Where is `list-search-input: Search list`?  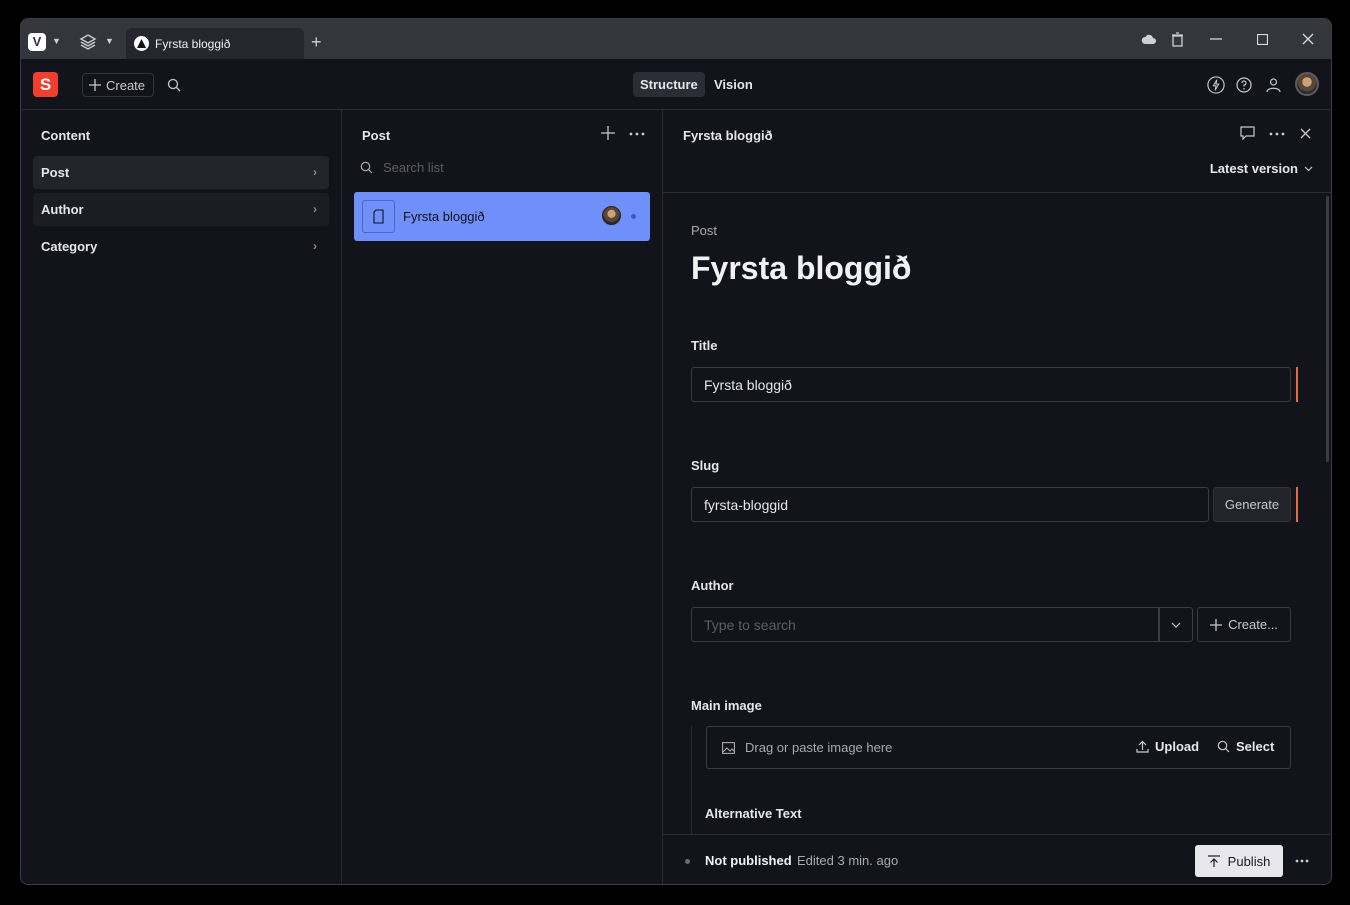 list-search-input: Search list is located at coordinates (402, 167).